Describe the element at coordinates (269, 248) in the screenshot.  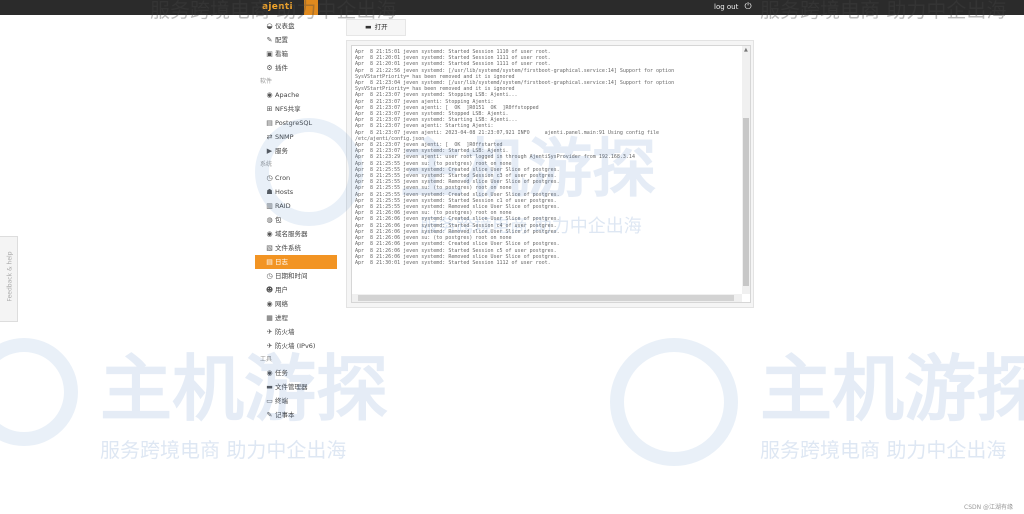
I see `filesystem-icon: ▧` at that location.